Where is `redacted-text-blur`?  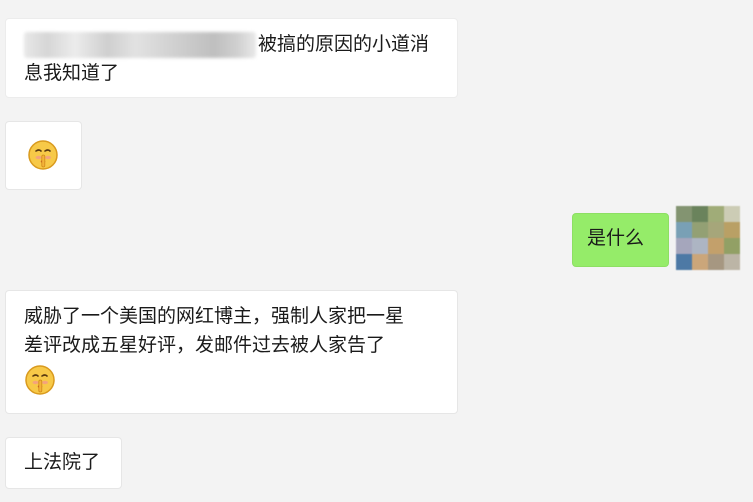 redacted-text-blur is located at coordinates (140, 44).